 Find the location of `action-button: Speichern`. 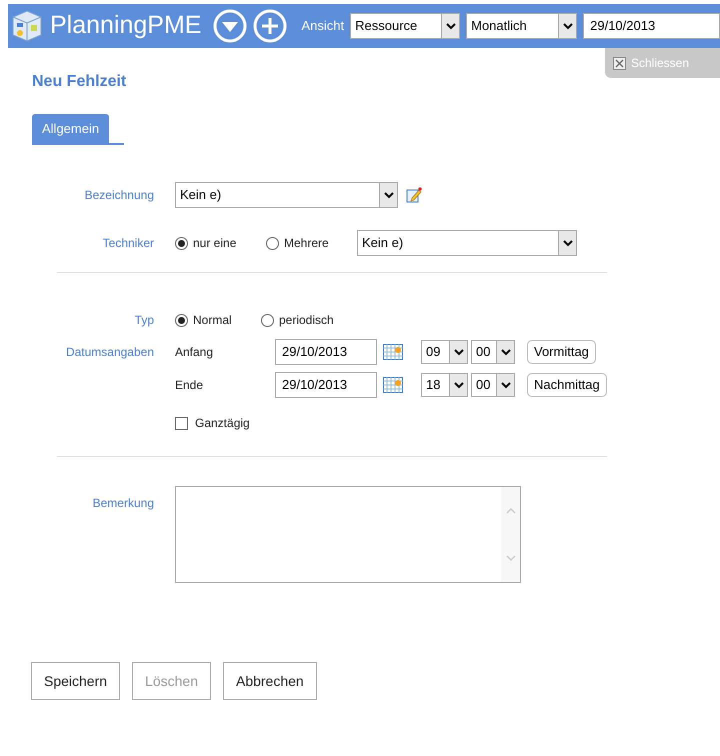

action-button: Speichern is located at coordinates (75, 681).